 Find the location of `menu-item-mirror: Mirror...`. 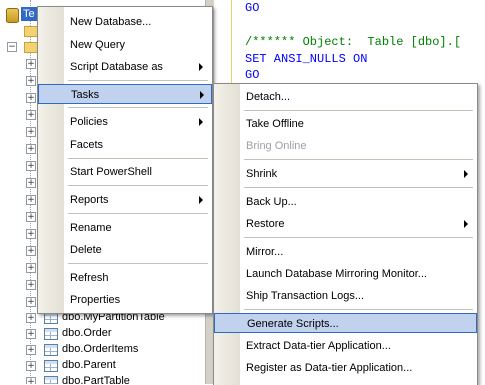

menu-item-mirror: Mirror... is located at coordinates (345, 252).